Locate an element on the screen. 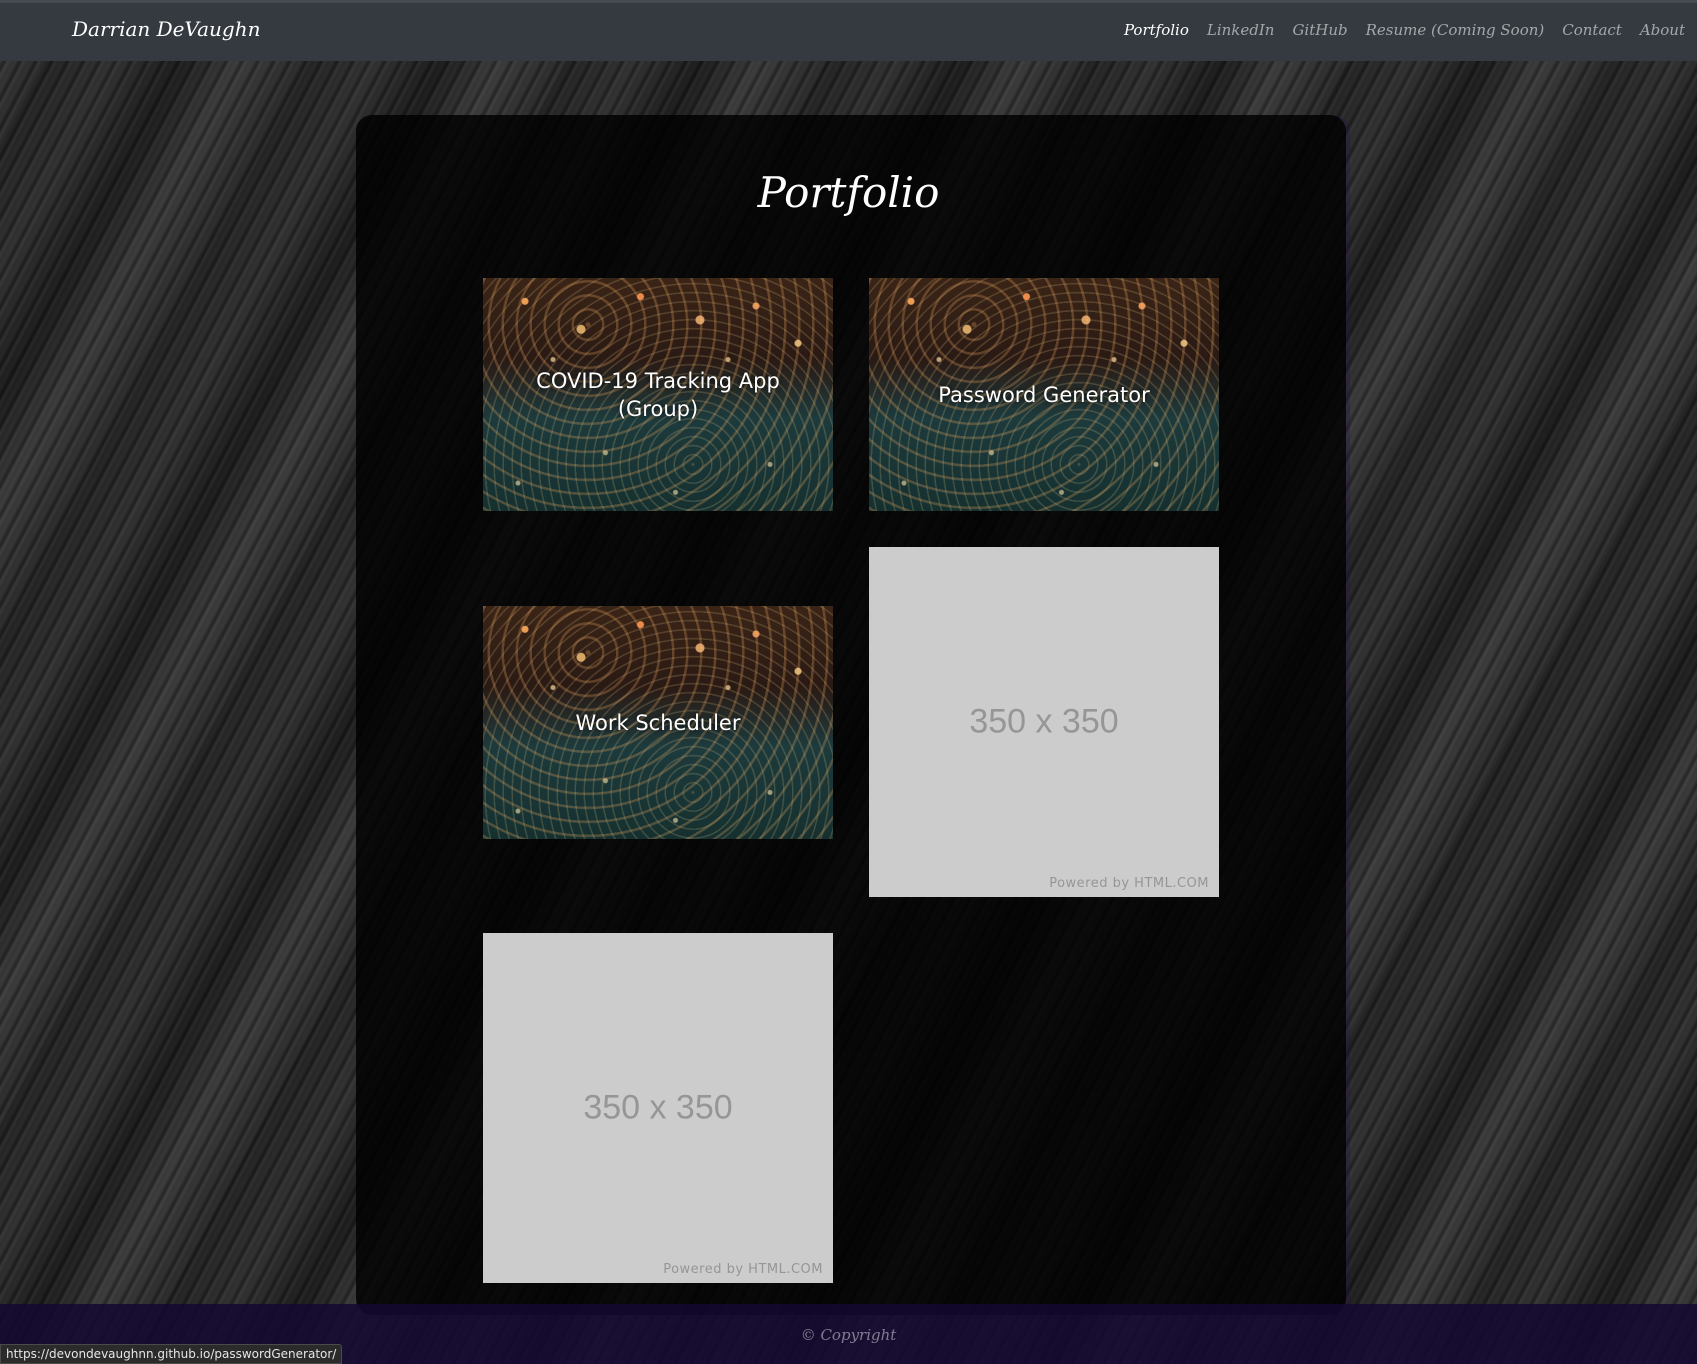 This screenshot has width=1697, height=1364. project-card-label: COVID-19 Tracking App (Group) is located at coordinates (658, 394).